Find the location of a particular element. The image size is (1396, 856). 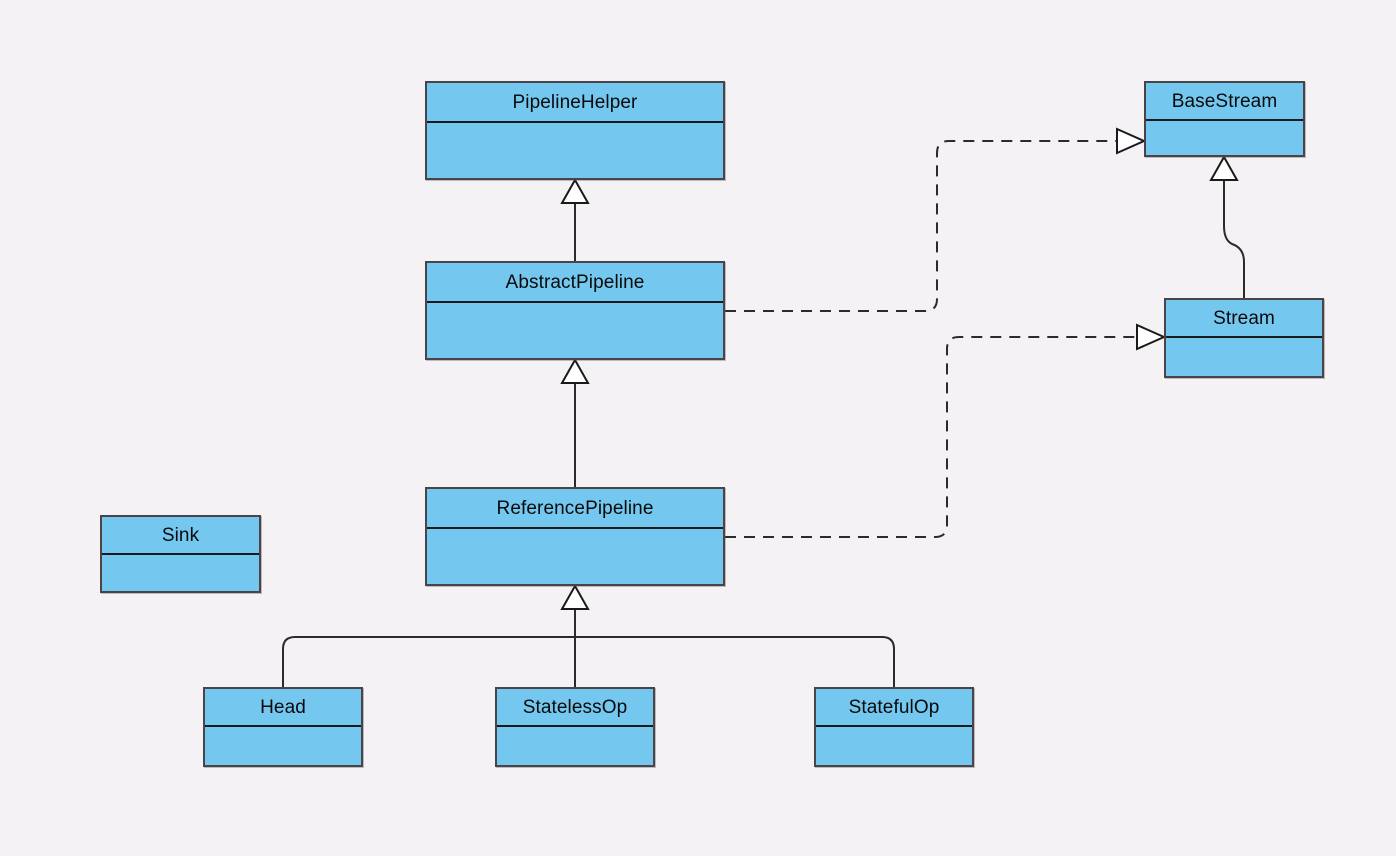

class-node-sink: Sink is located at coordinates (180, 554).